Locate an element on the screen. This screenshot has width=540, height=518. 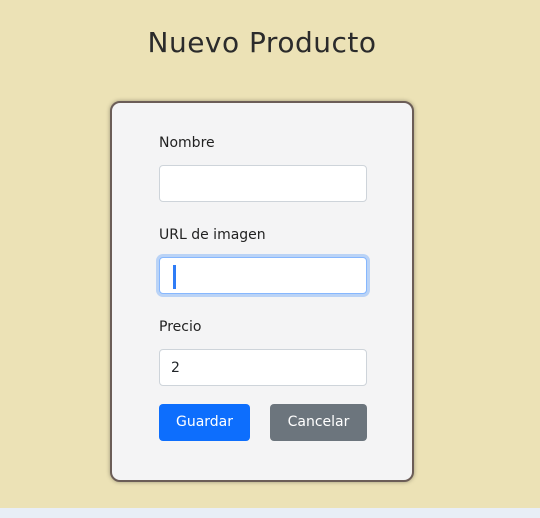
name-label: Nombre is located at coordinates (187, 143).